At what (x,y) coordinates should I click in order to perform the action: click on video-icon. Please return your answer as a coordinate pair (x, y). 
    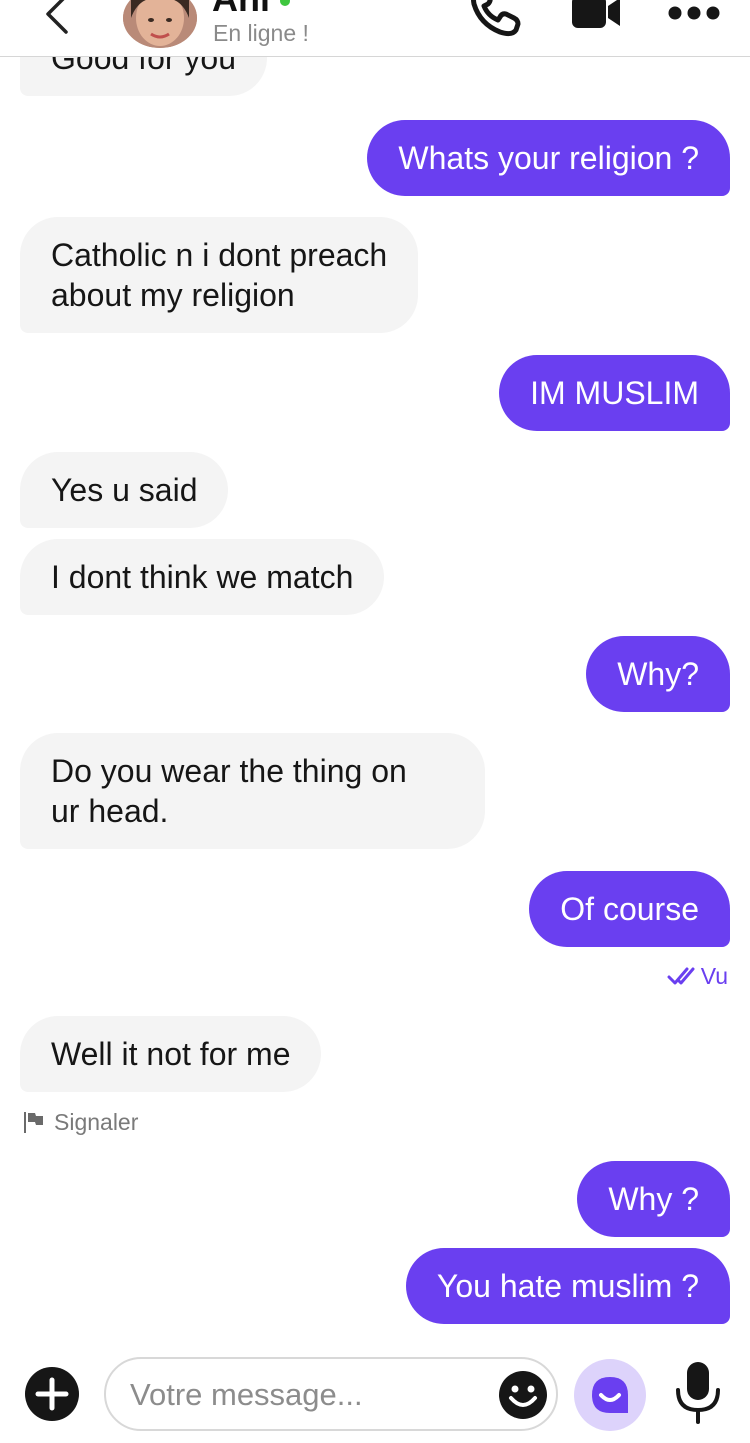
    Looking at the image, I should click on (596, 14).